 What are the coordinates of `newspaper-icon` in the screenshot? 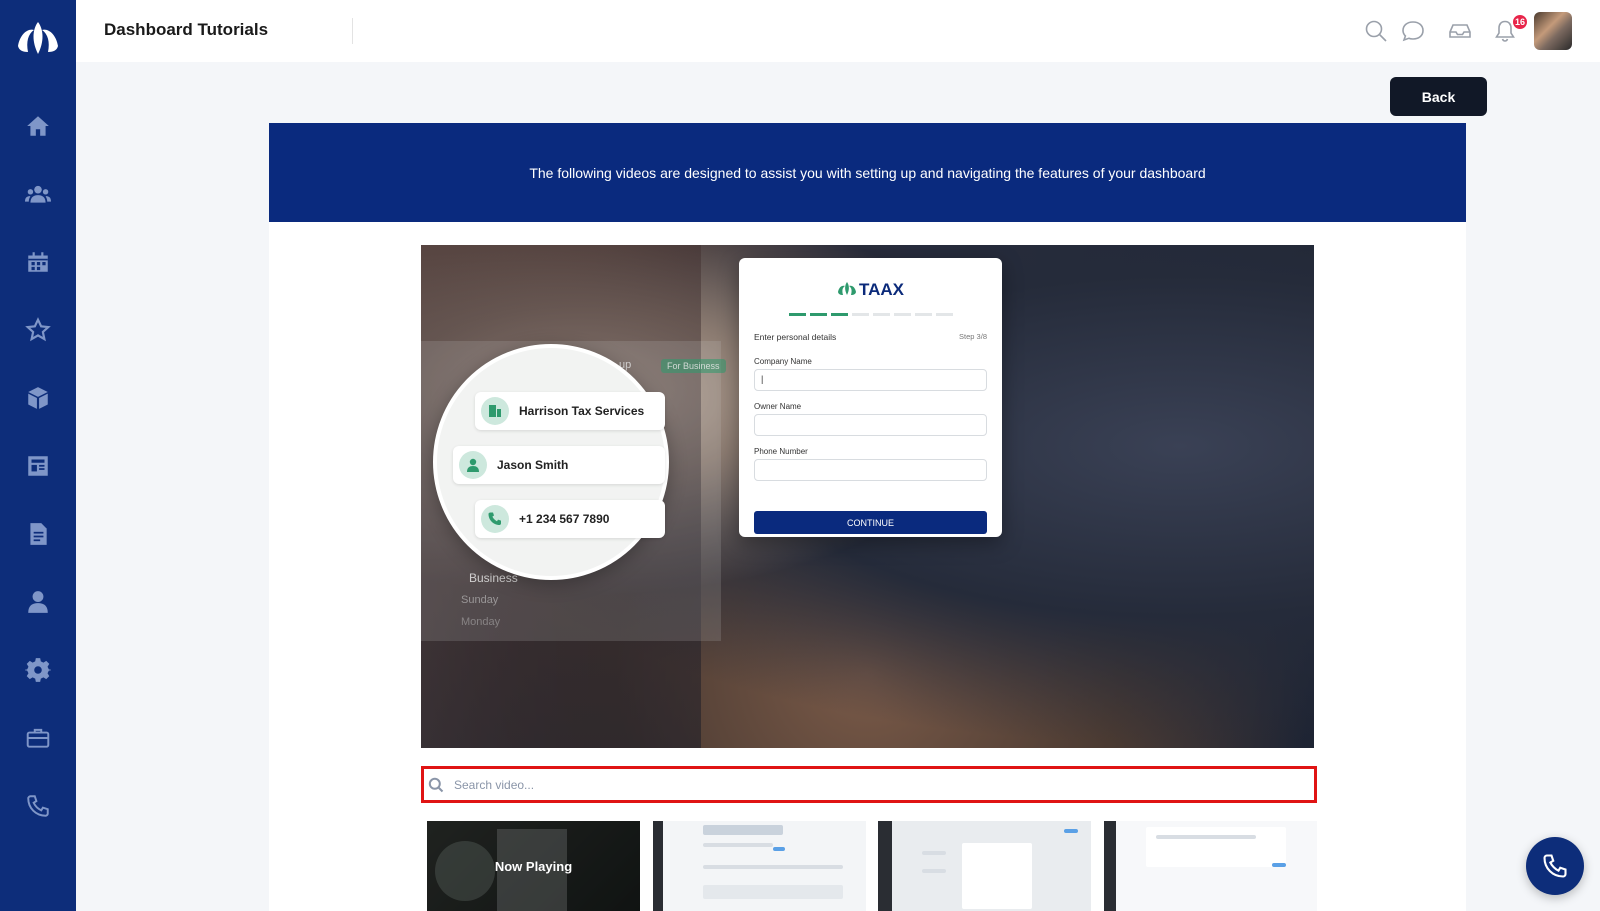 It's located at (38, 466).